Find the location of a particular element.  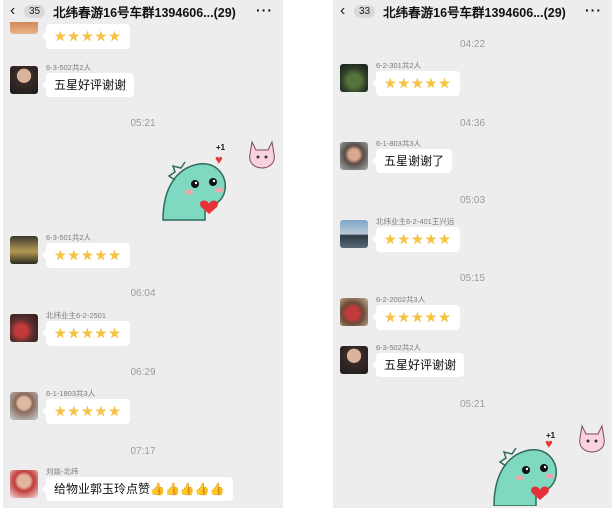

sender-name: 6-1-803共3人 is located at coordinates (399, 143).